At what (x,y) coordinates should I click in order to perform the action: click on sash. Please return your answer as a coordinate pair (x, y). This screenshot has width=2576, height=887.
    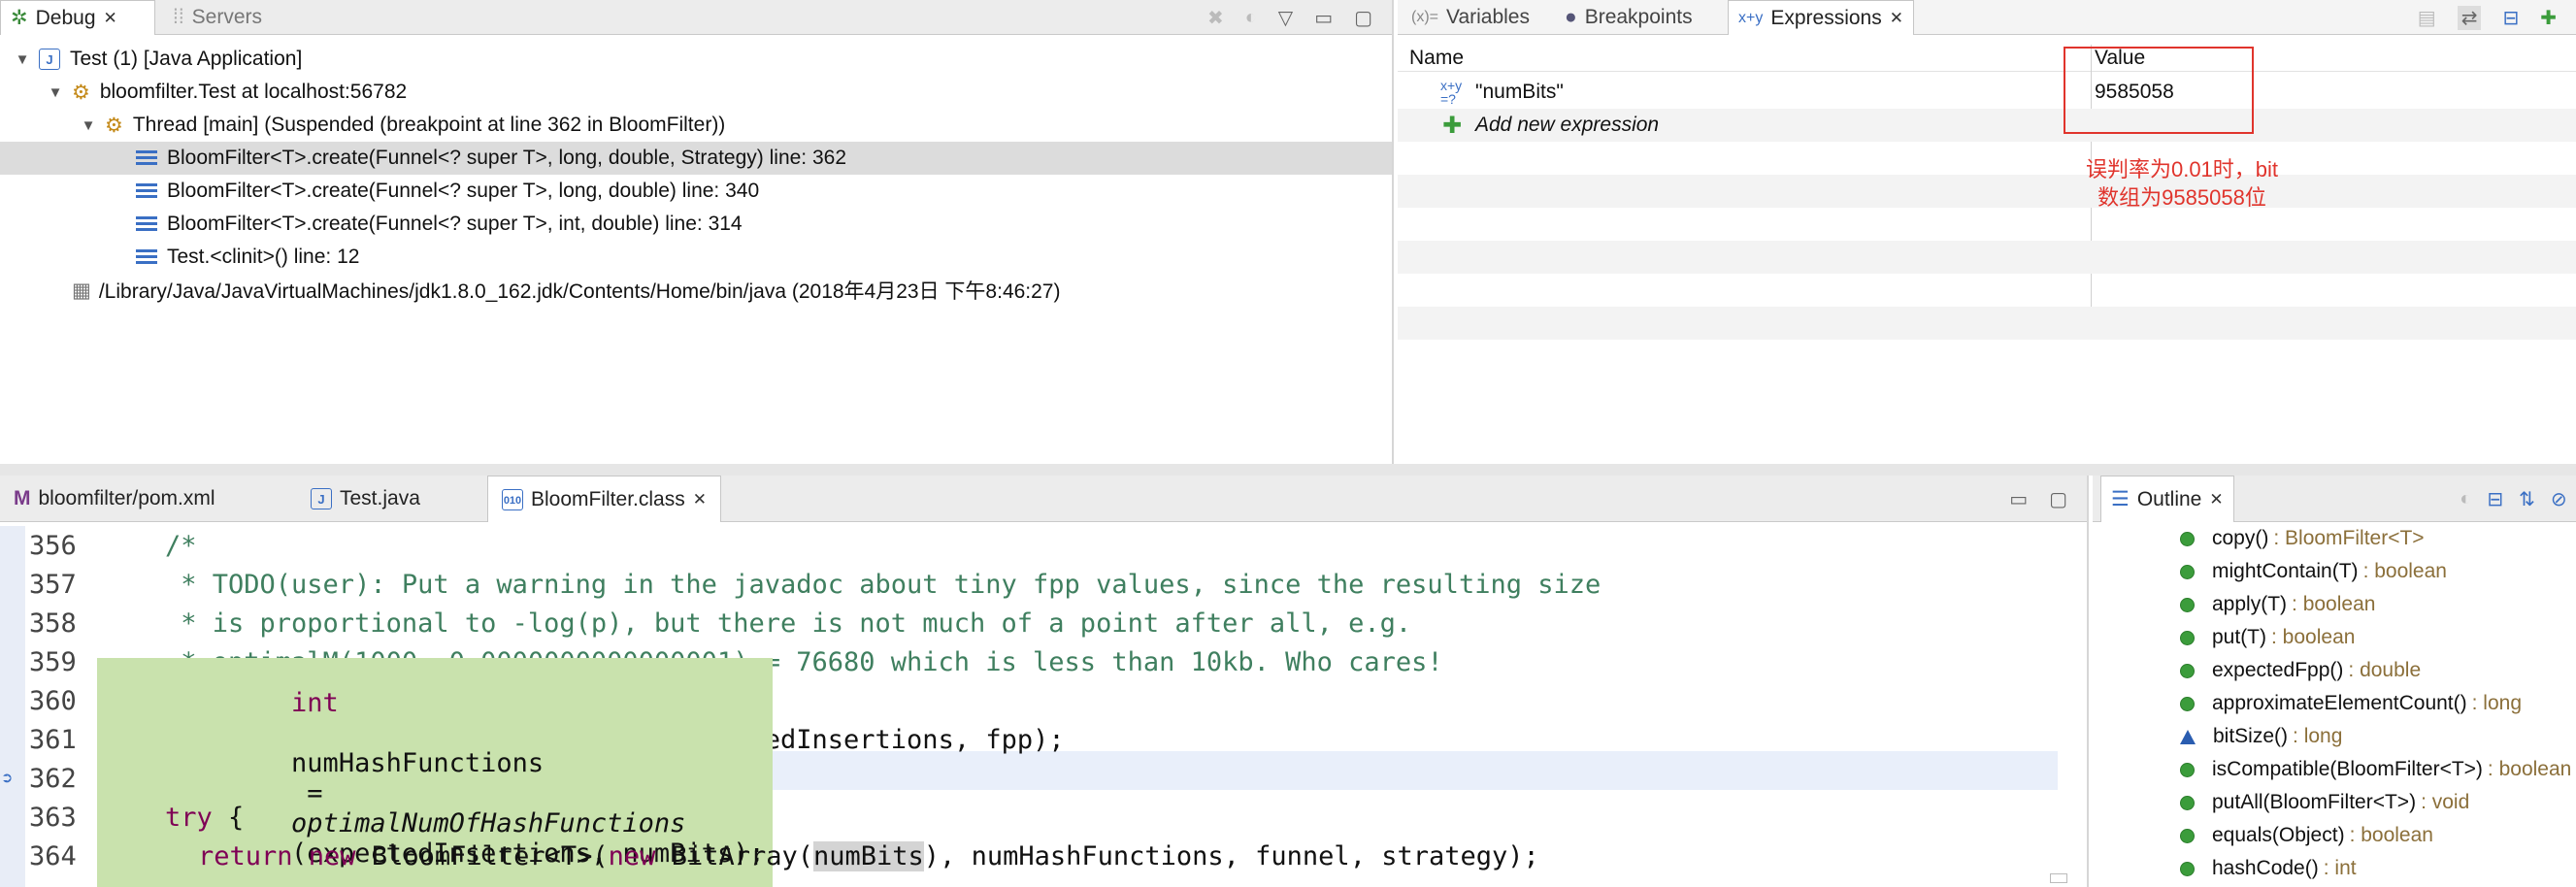
    Looking at the image, I should click on (1288, 470).